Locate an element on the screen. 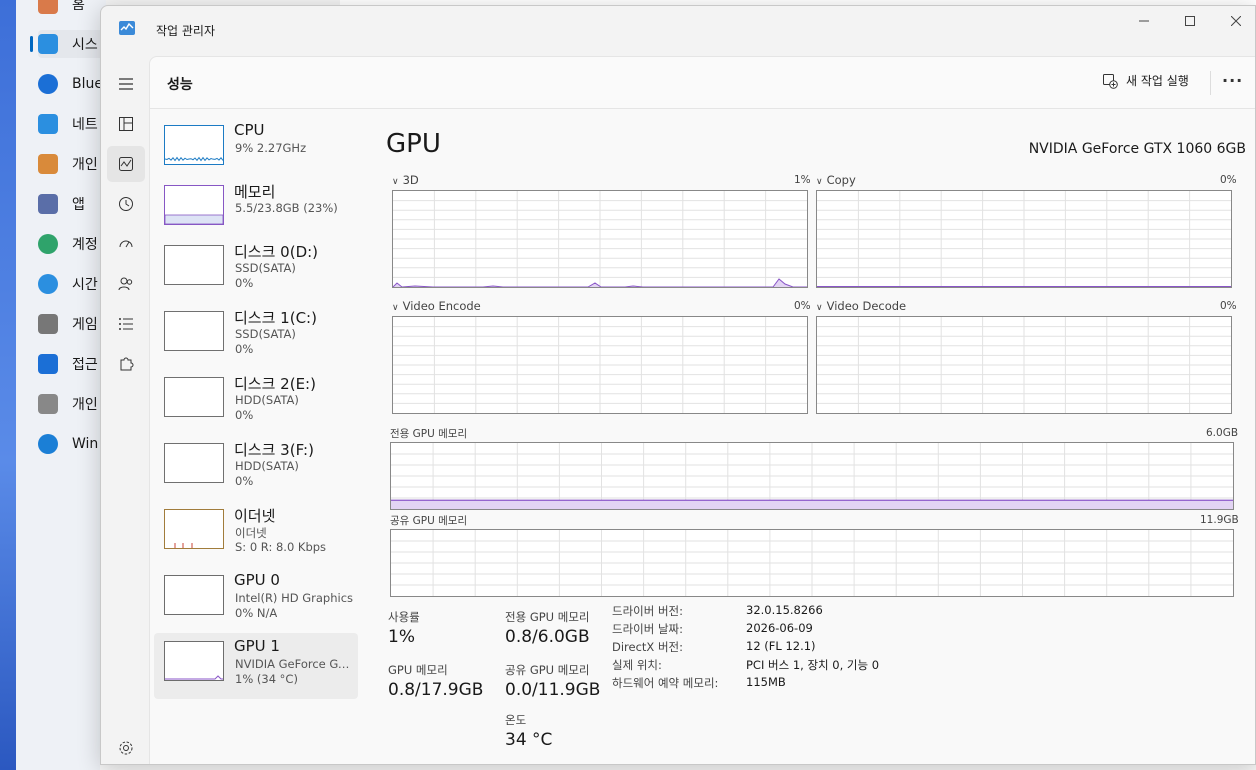  account-icon is located at coordinates (48, 244).